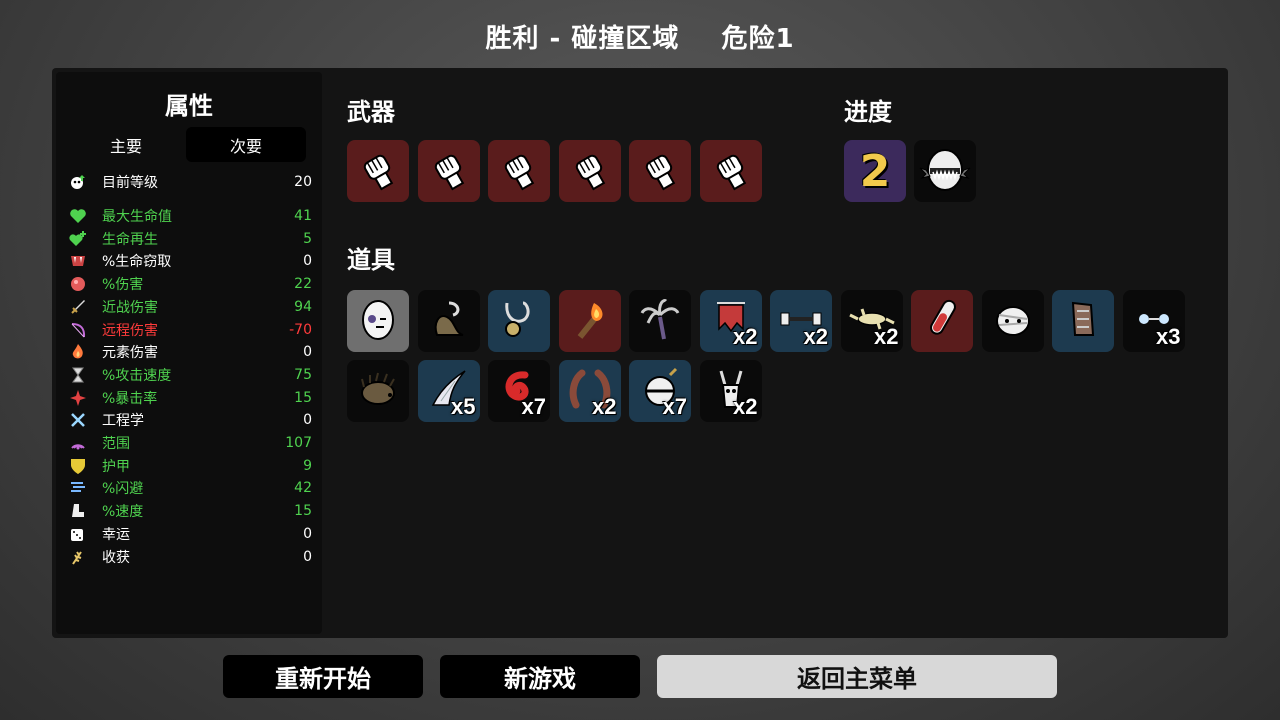  What do you see at coordinates (78, 534) in the screenshot?
I see `dice-icon` at bounding box center [78, 534].